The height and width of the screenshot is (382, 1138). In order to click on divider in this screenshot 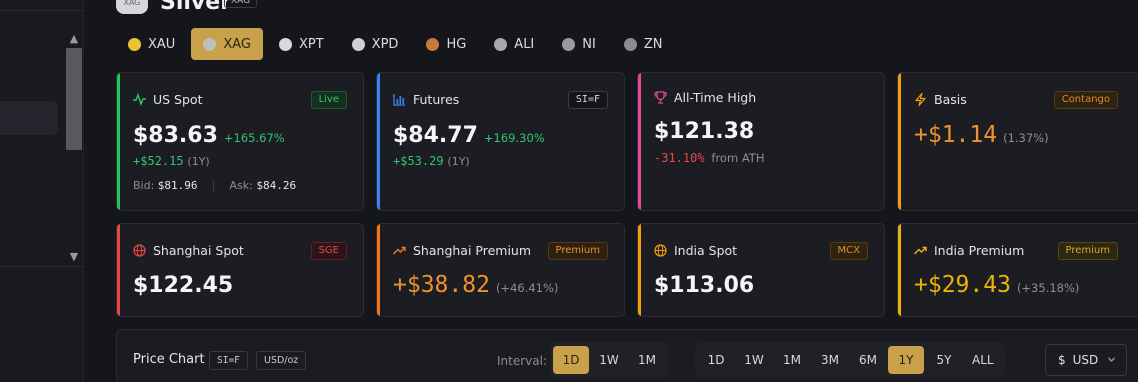, I will do `click(214, 186)`.